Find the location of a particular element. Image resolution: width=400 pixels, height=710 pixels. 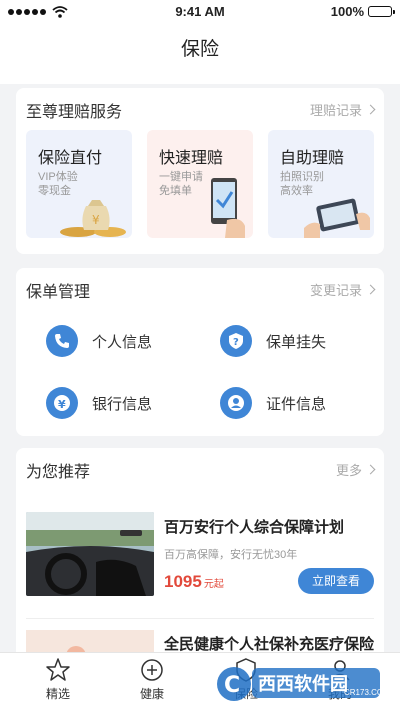

claim-title: 保险直付 is located at coordinates (70, 158).